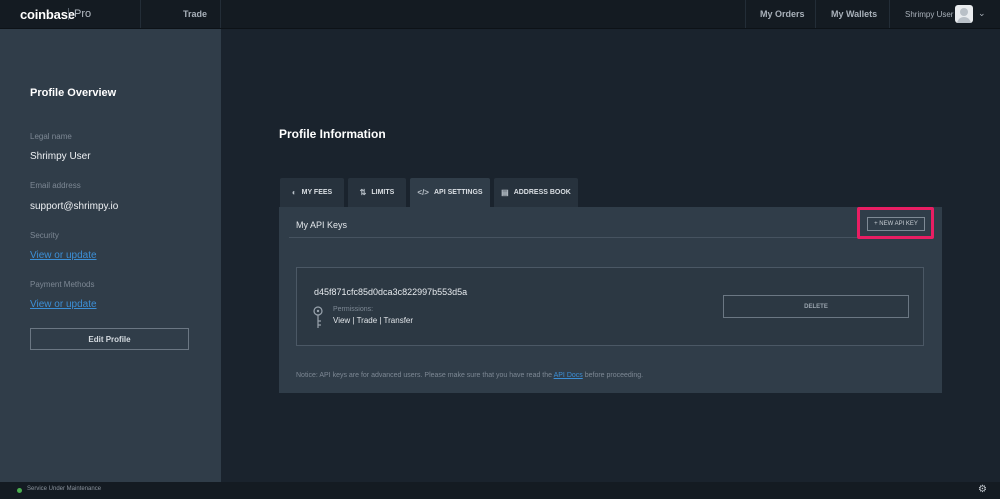 Image resolution: width=1000 pixels, height=499 pixels. What do you see at coordinates (391, 292) in the screenshot?
I see `api-key-hash: d45f871cfc85d0dca3c822997b553d5a` at bounding box center [391, 292].